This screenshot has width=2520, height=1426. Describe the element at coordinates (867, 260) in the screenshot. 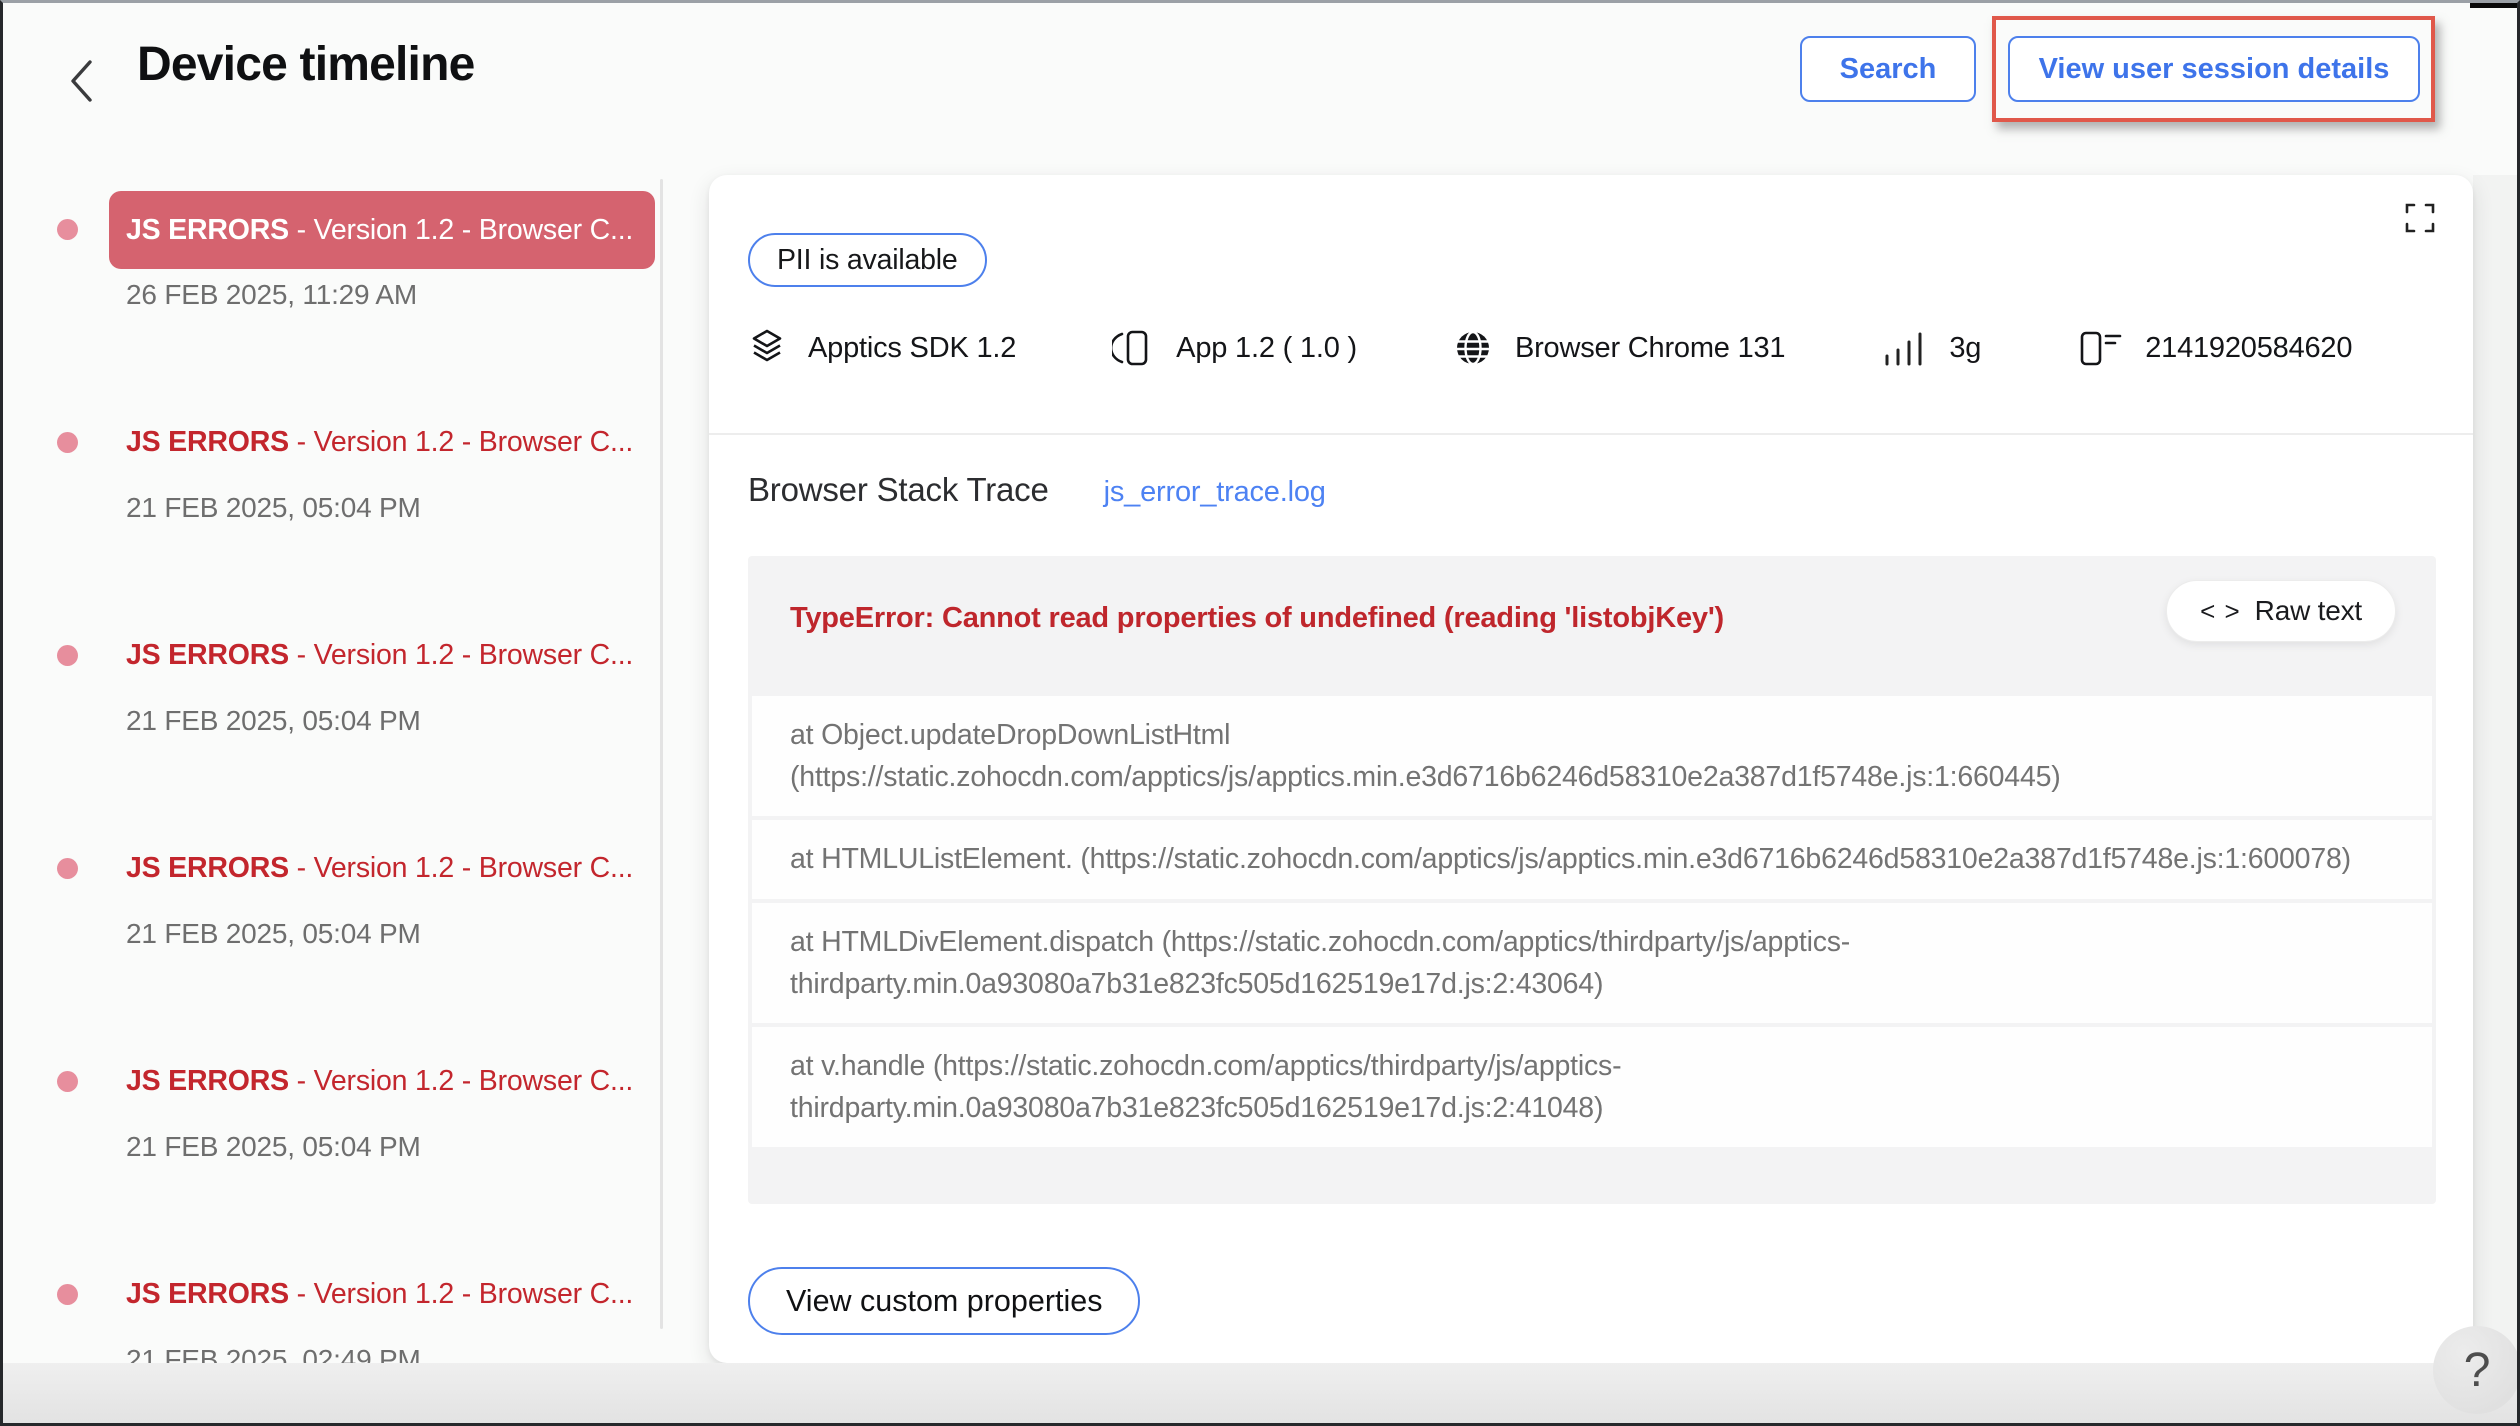

I see `pii-available-badge: PII is available` at that location.